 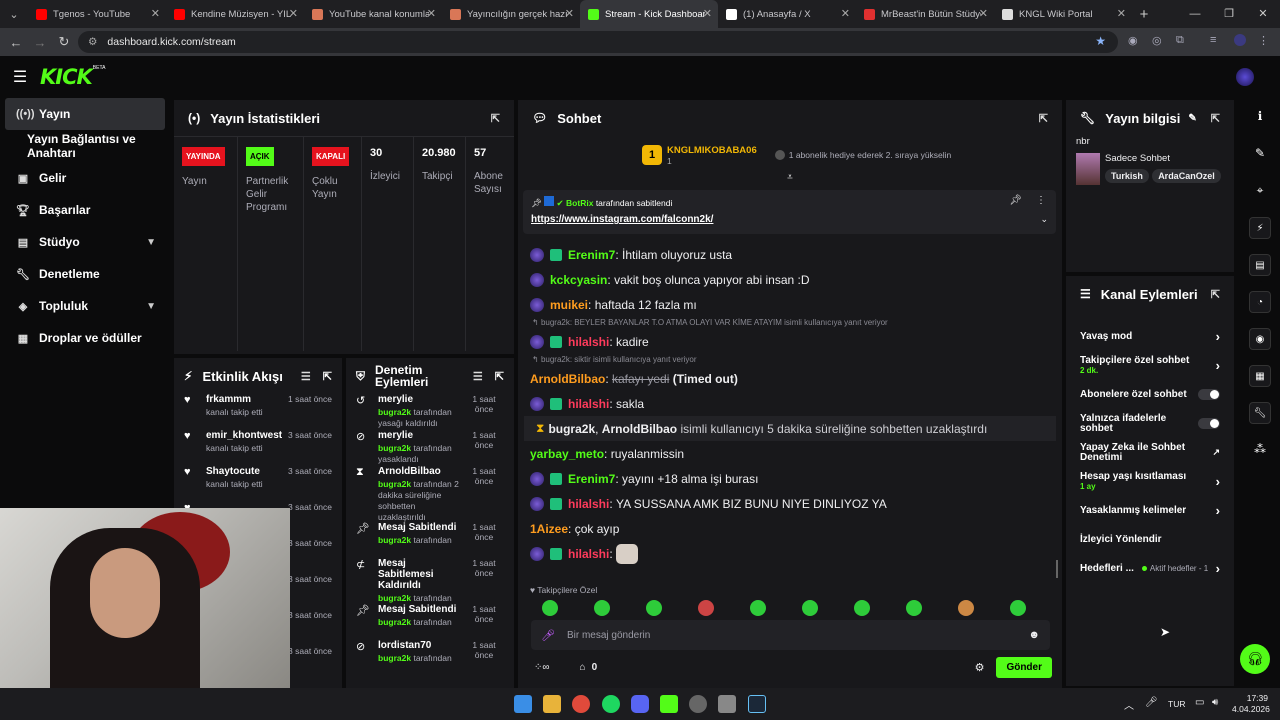 I want to click on channel-action: İzleyici Yönlendir, so click(x=1150, y=539).